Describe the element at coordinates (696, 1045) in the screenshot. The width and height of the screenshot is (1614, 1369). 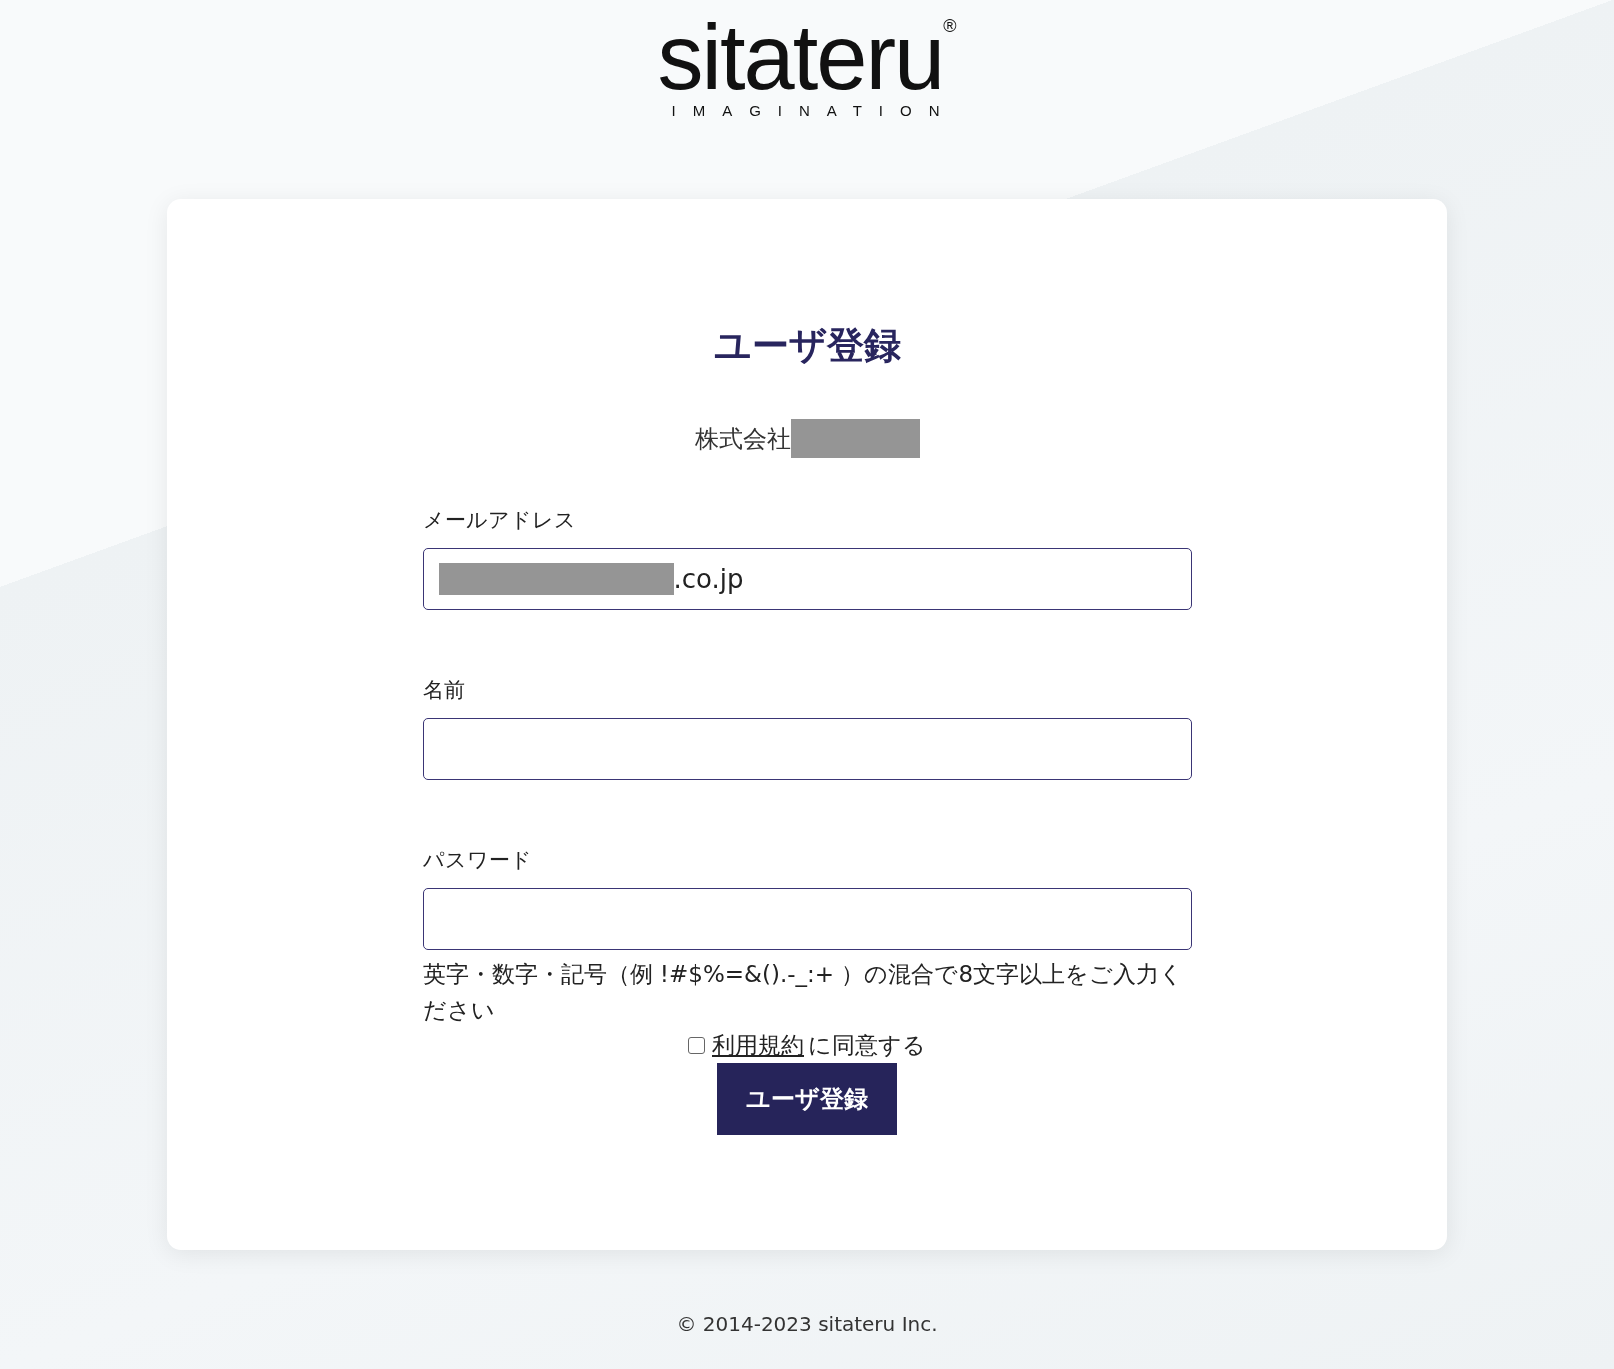
I see `checkbox` at that location.